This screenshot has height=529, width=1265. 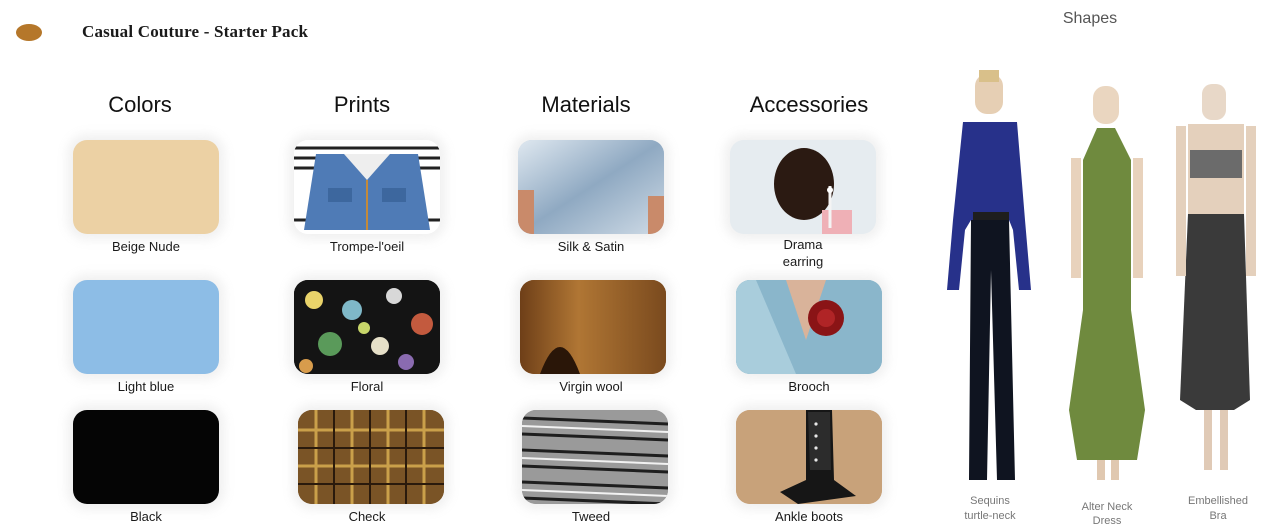 I want to click on tile-label-line1: Drama, so click(x=803, y=244).